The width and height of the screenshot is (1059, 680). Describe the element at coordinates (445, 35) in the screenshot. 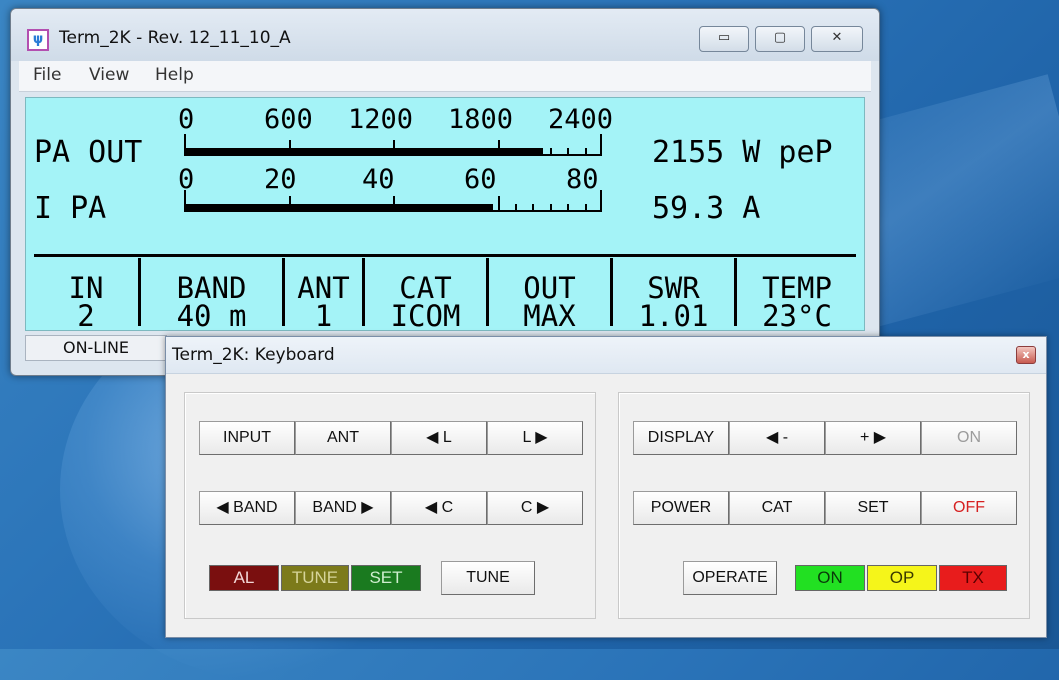

I see `title-bar: ψ Term_2K - Rev. 12_11_10_A ▭ ▢ ✕` at that location.